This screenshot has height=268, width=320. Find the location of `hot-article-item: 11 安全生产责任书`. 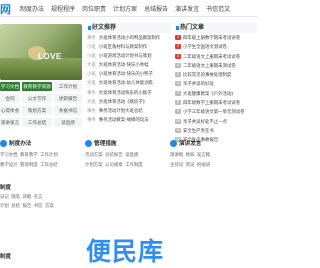

hot-article-item: 11 安全生产责任书 is located at coordinates (216, 130).